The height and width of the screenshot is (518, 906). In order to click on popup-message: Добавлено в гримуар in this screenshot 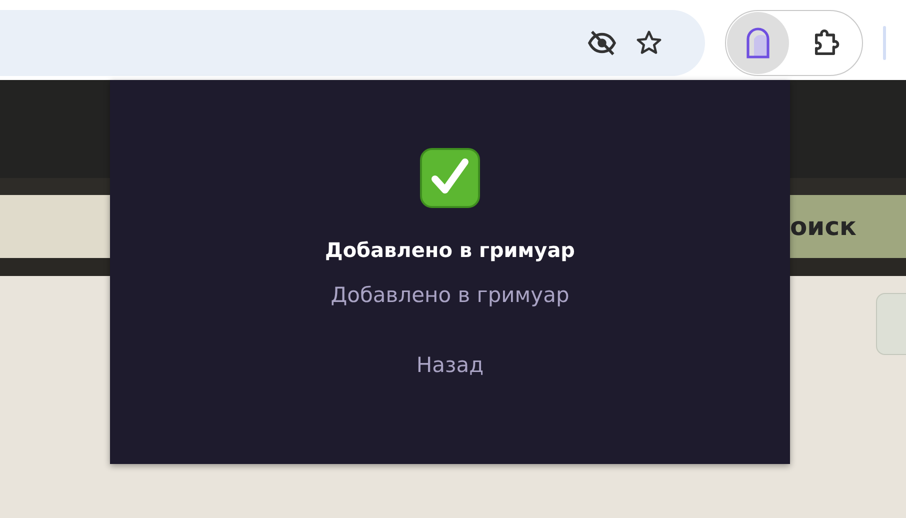, I will do `click(450, 295)`.